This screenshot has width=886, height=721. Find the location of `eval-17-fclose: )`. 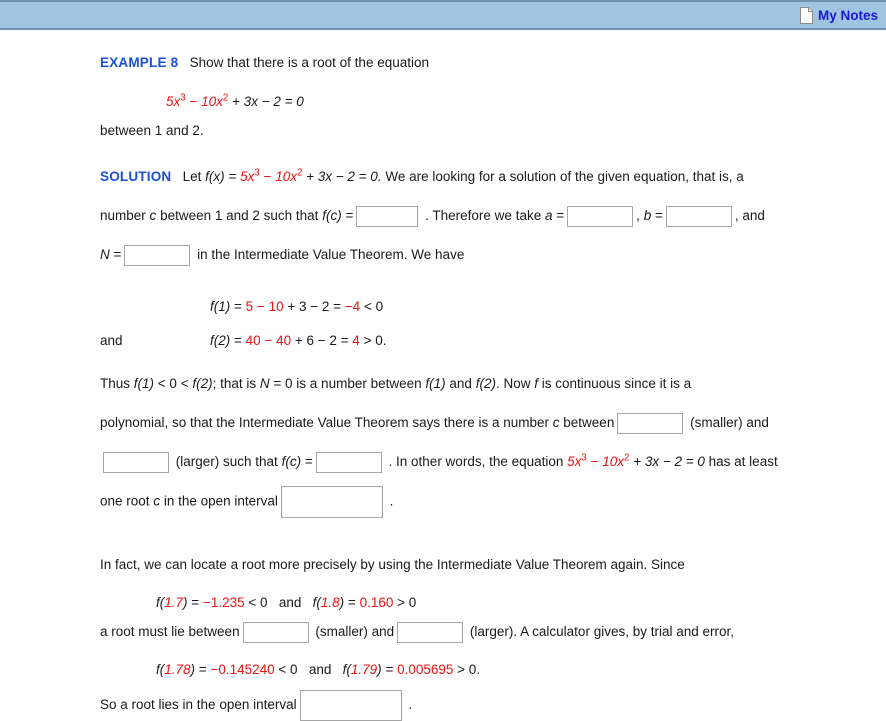

eval-17-fclose: ) is located at coordinates (185, 602).